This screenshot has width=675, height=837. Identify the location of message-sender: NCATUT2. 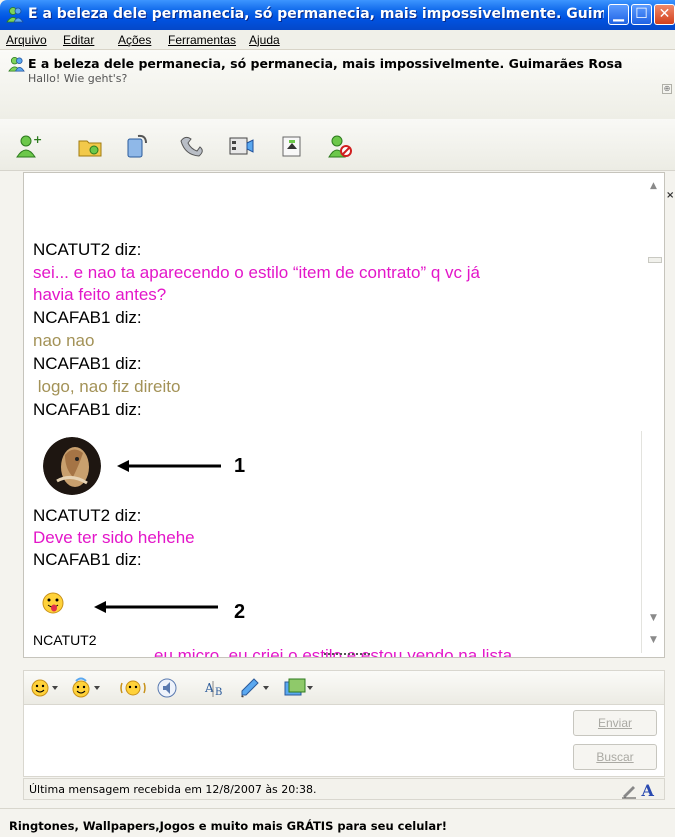
(65, 640).